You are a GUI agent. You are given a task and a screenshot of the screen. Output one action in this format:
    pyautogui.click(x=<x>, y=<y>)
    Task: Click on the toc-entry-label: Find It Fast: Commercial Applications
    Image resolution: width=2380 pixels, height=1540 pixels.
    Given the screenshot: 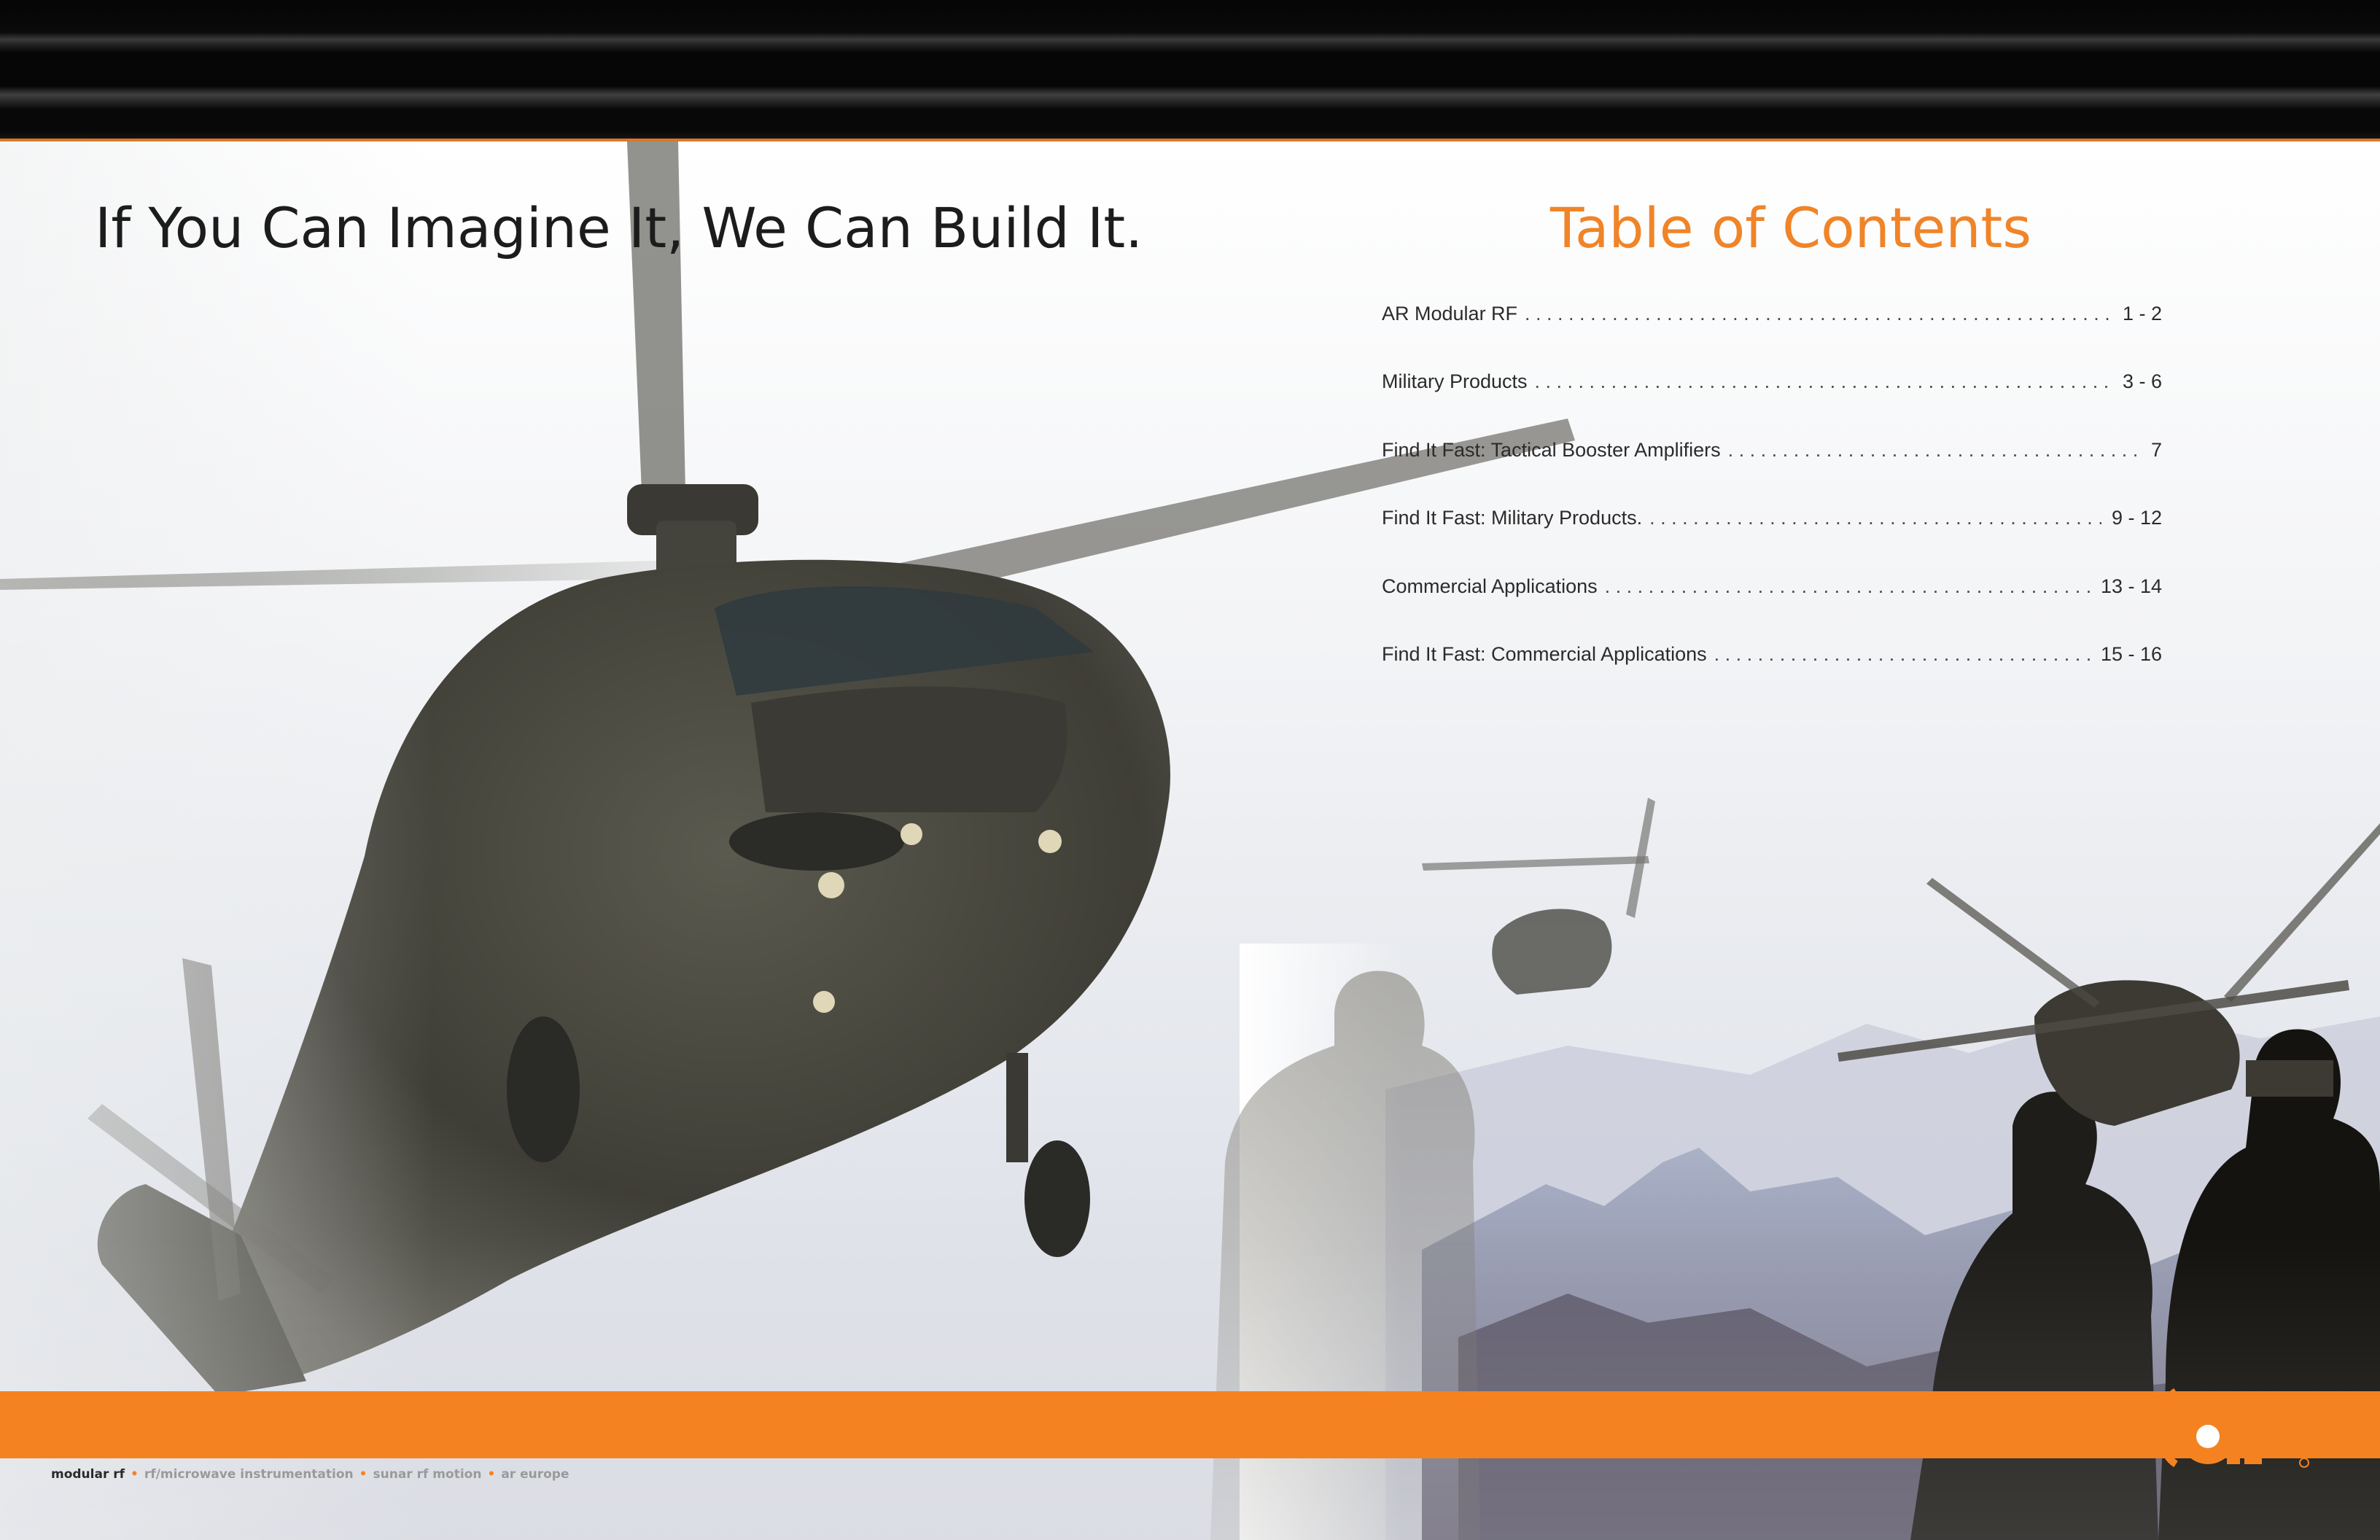 What is the action you would take?
    pyautogui.click(x=1544, y=653)
    